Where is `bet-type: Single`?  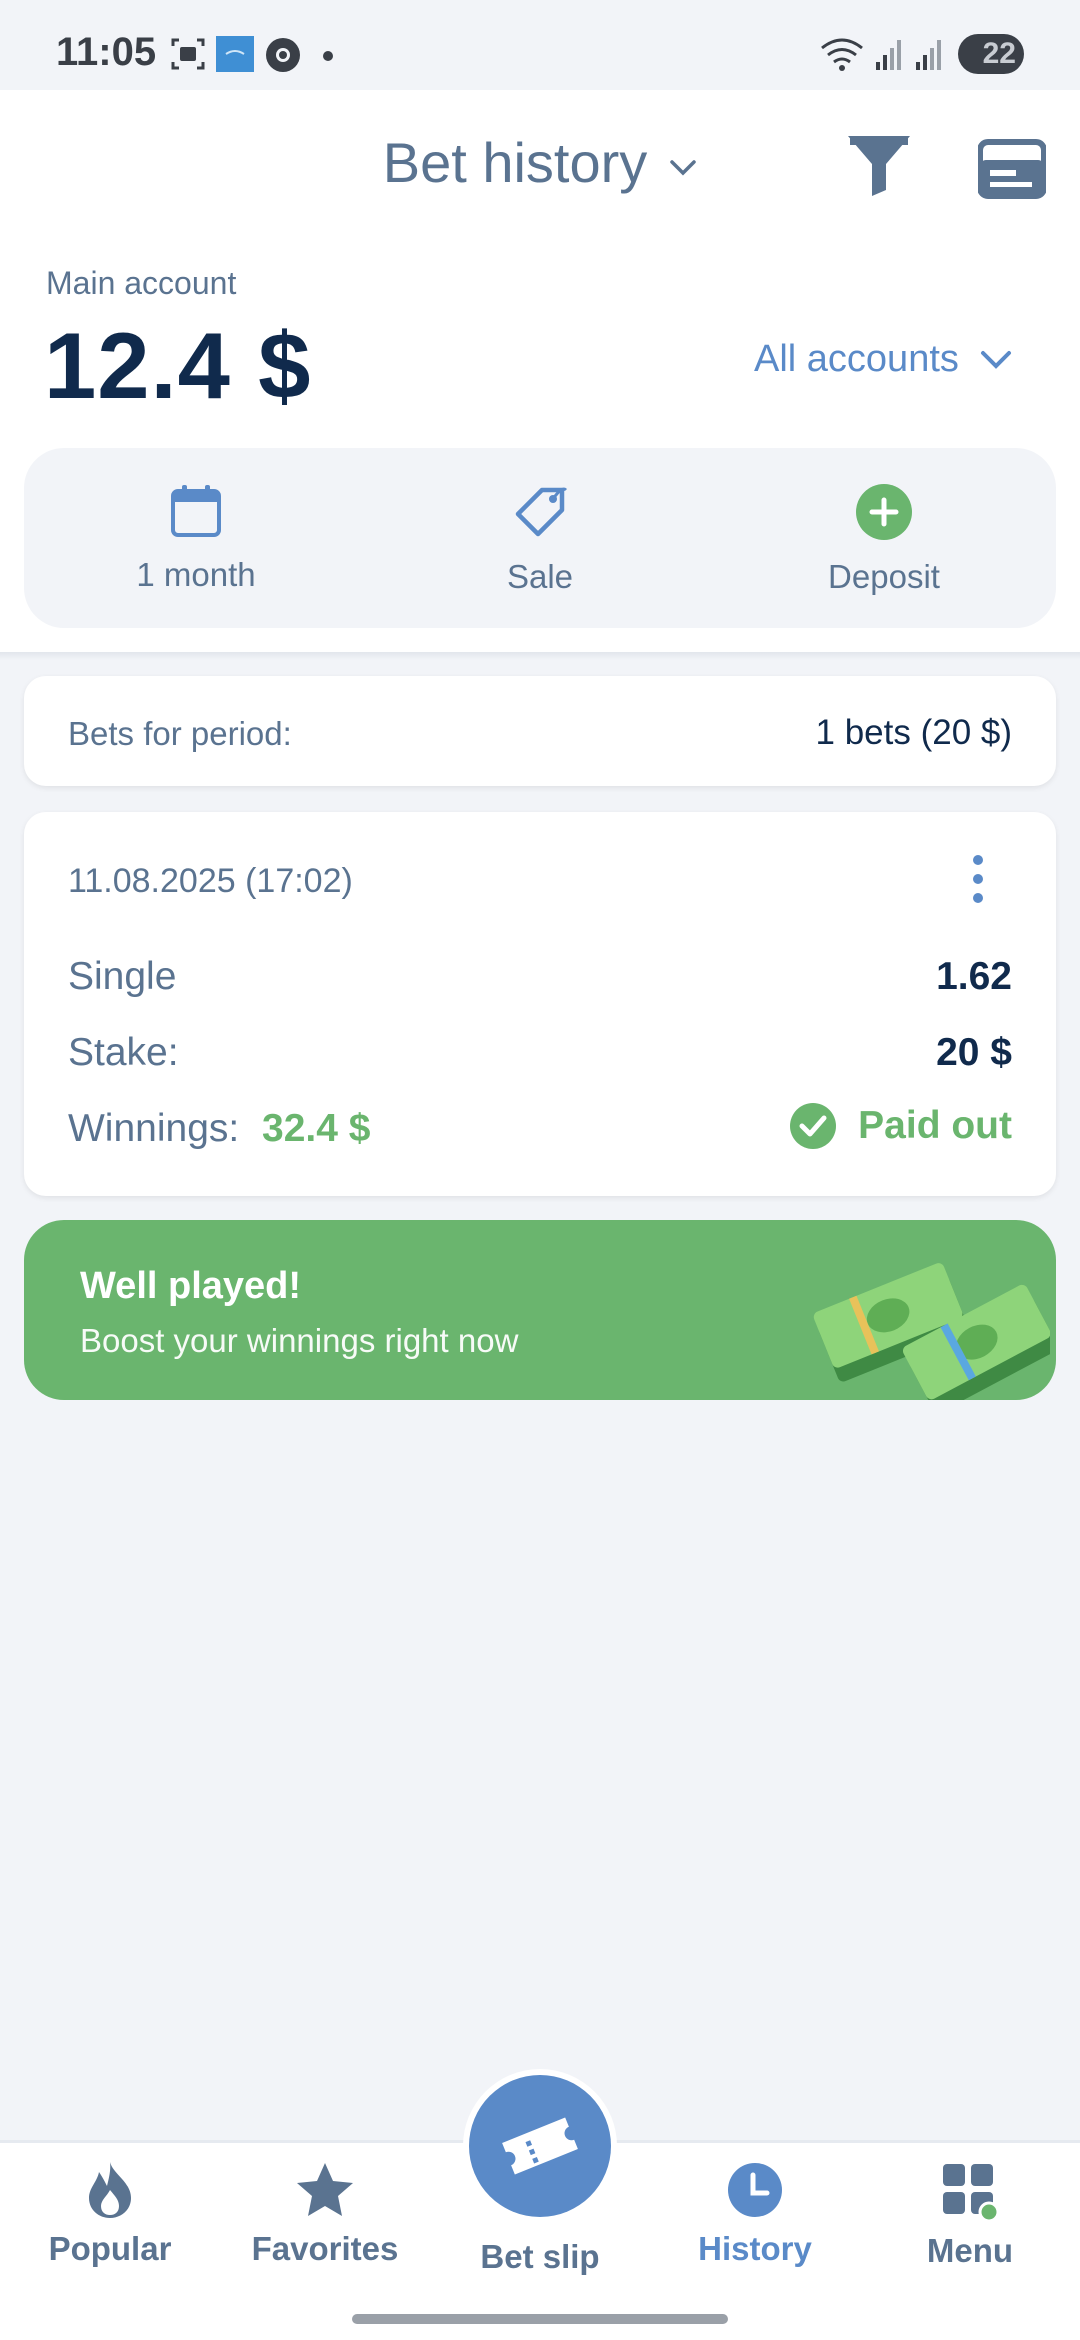 bet-type: Single is located at coordinates (122, 976).